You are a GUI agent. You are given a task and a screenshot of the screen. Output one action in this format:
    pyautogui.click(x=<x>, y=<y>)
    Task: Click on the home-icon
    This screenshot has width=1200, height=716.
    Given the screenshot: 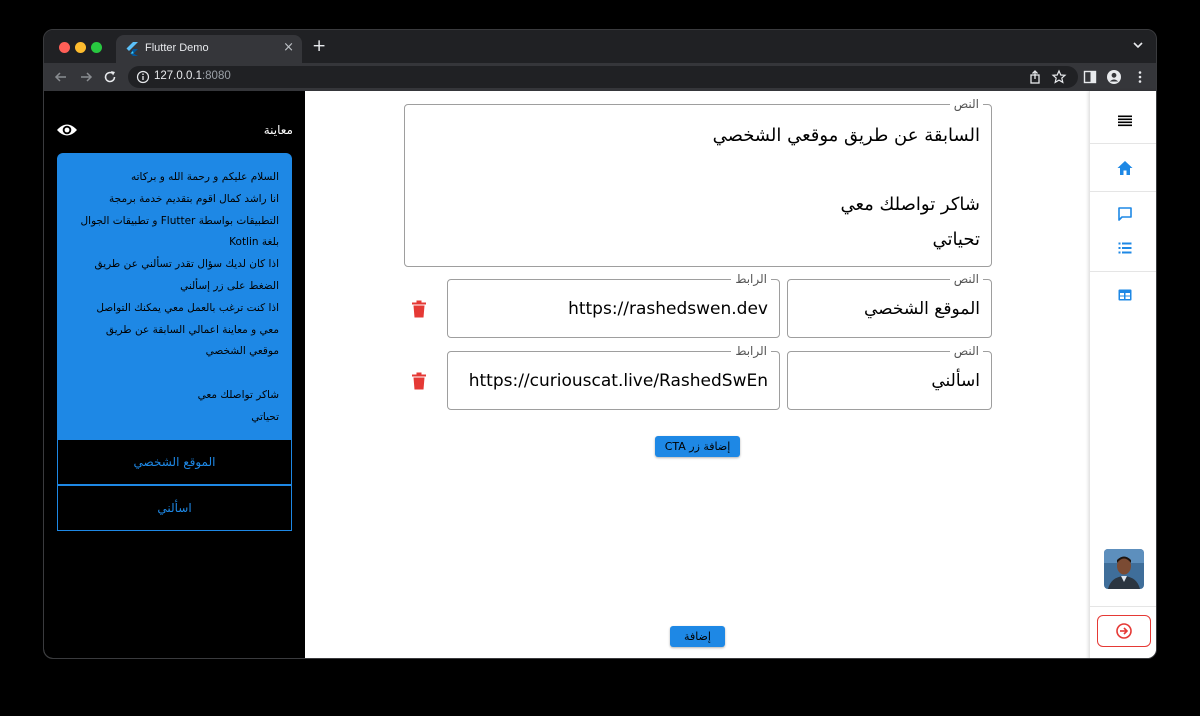 What is the action you would take?
    pyautogui.click(x=1125, y=168)
    